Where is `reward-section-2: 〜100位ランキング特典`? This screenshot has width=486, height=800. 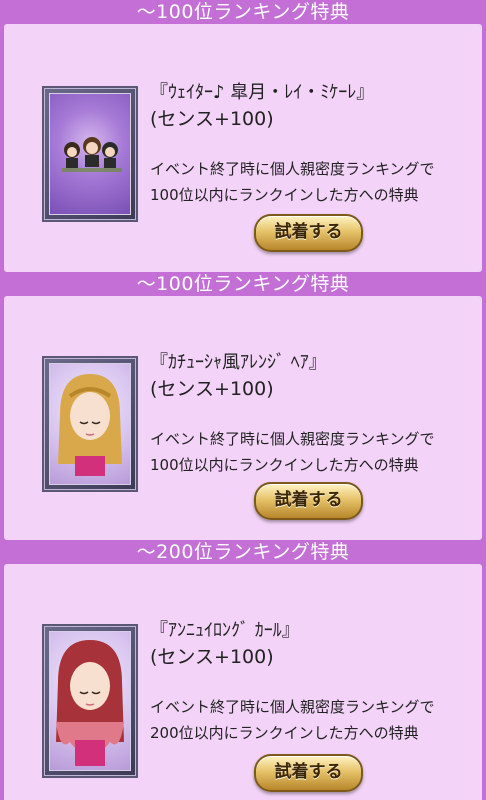
reward-section-2: 〜100位ランキング特典 is located at coordinates (243, 284).